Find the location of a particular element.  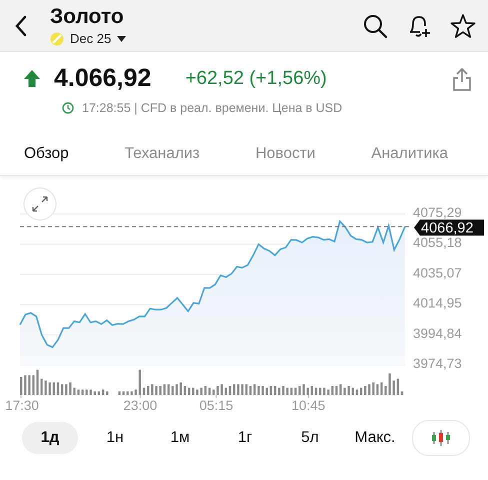

x-tick-label: 10:45 is located at coordinates (308, 405).